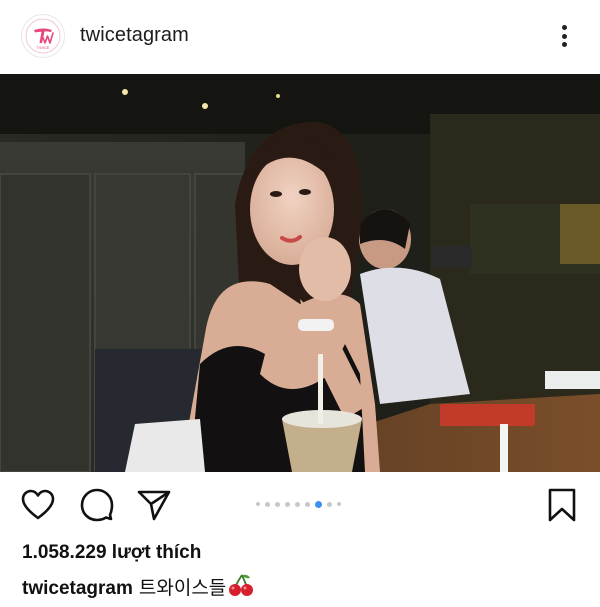  Describe the element at coordinates (97, 505) in the screenshot. I see `comment-icon` at that location.